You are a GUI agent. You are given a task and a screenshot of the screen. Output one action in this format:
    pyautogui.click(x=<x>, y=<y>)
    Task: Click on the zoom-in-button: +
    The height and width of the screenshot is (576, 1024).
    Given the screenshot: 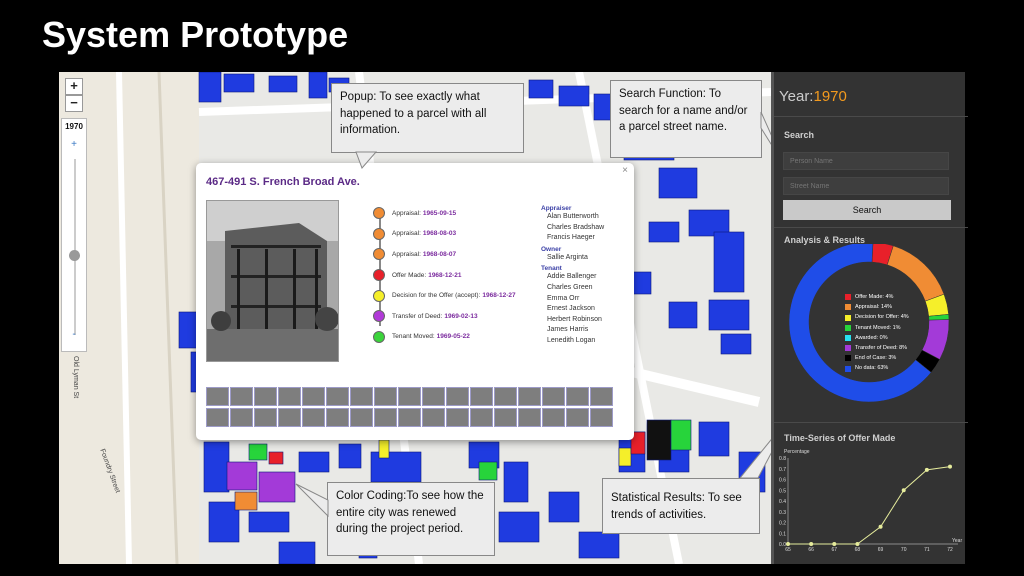 What is the action you would take?
    pyautogui.click(x=74, y=86)
    